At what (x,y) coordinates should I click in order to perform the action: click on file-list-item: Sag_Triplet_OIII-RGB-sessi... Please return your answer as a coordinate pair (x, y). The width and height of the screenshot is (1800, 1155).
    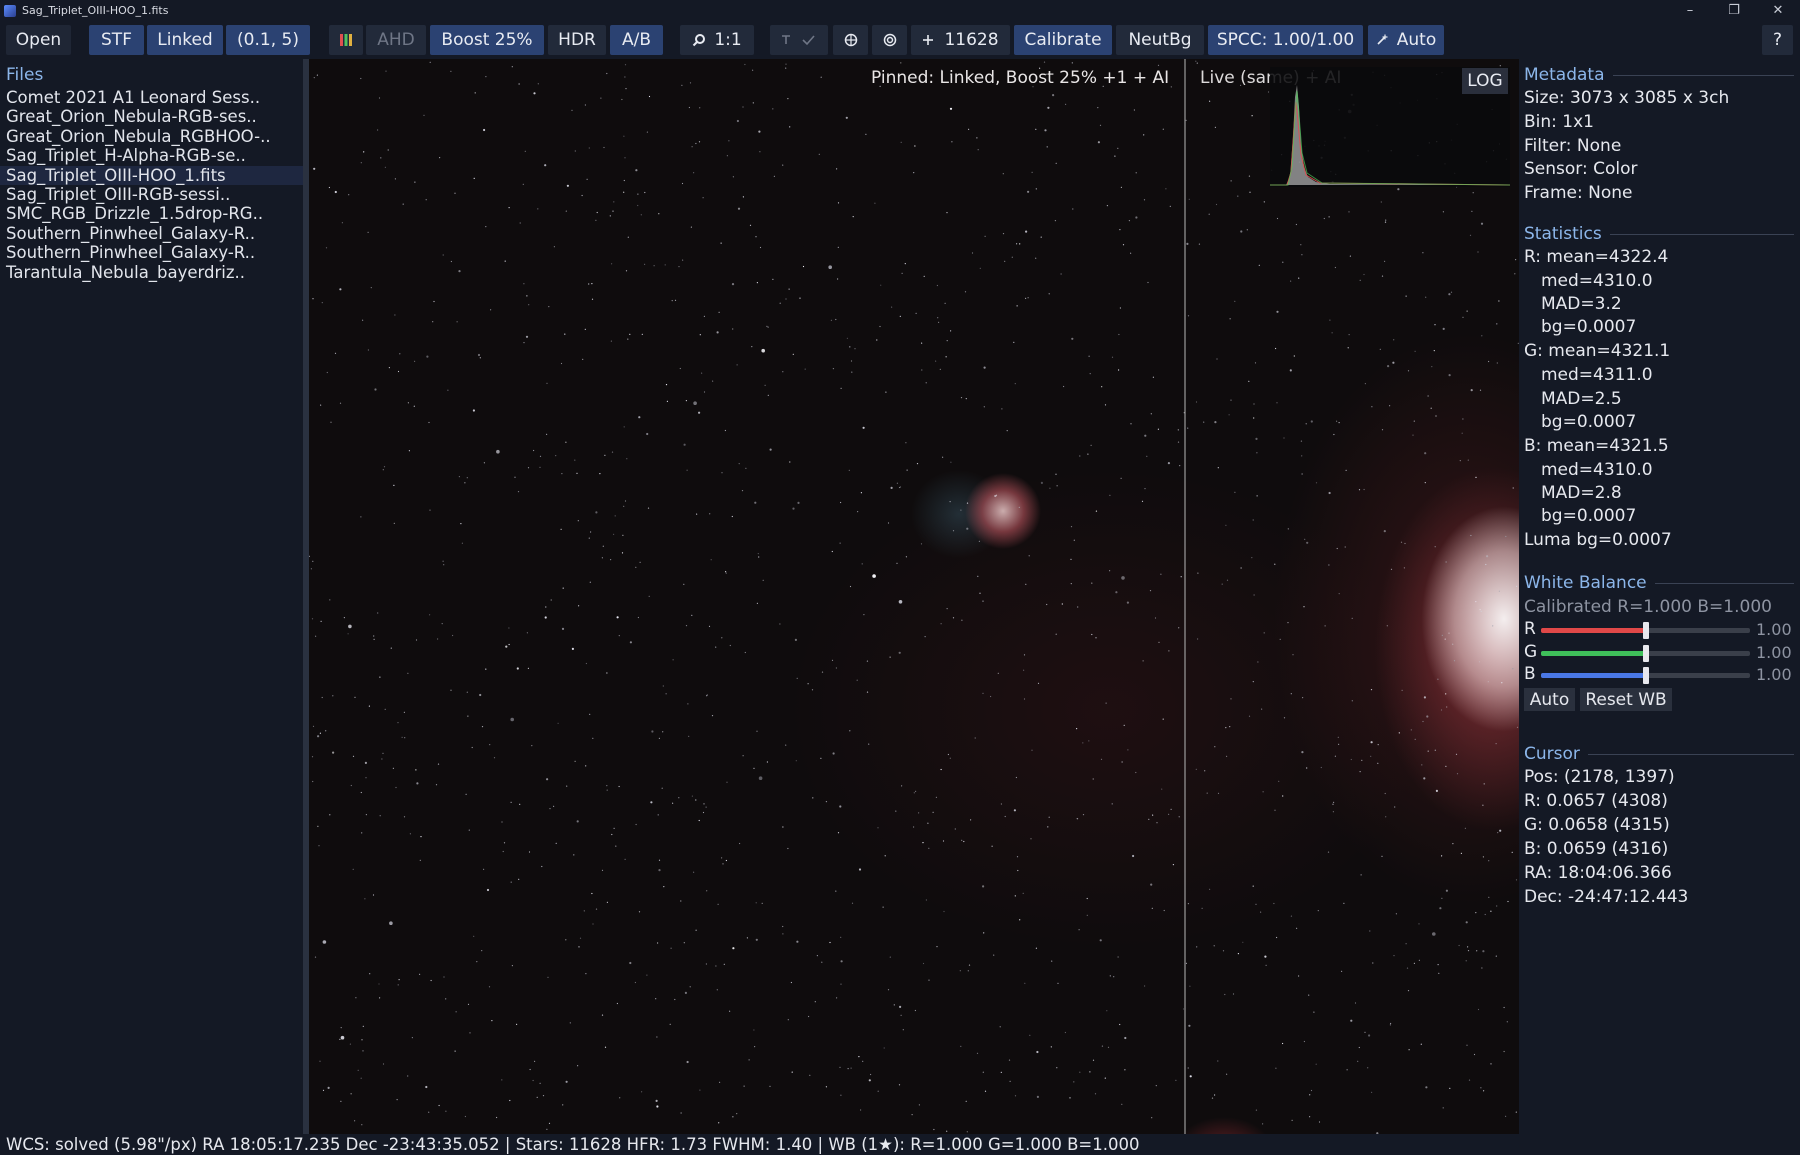
    Looking at the image, I should click on (151, 194).